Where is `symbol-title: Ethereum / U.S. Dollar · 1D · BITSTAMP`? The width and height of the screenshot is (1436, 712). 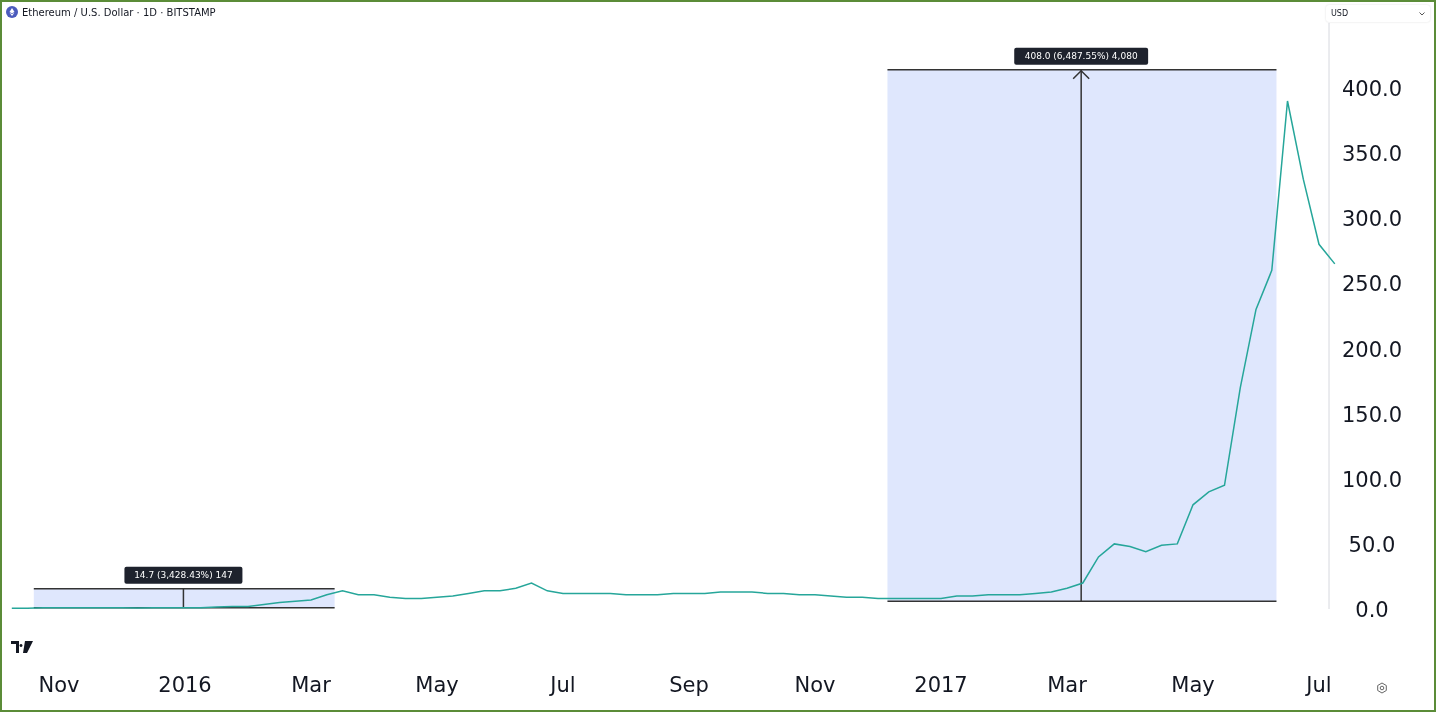 symbol-title: Ethereum / U.S. Dollar · 1D · BITSTAMP is located at coordinates (119, 12).